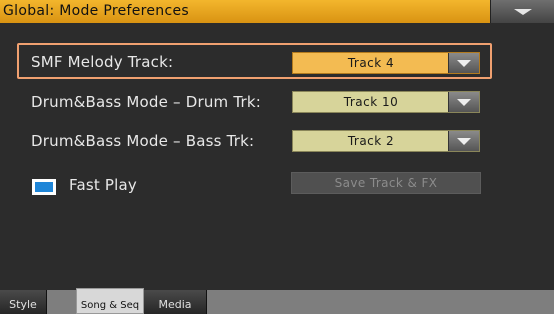  Describe the element at coordinates (102, 62) in the screenshot. I see `smf-melody-track-label: SMF Melody Track:` at that location.